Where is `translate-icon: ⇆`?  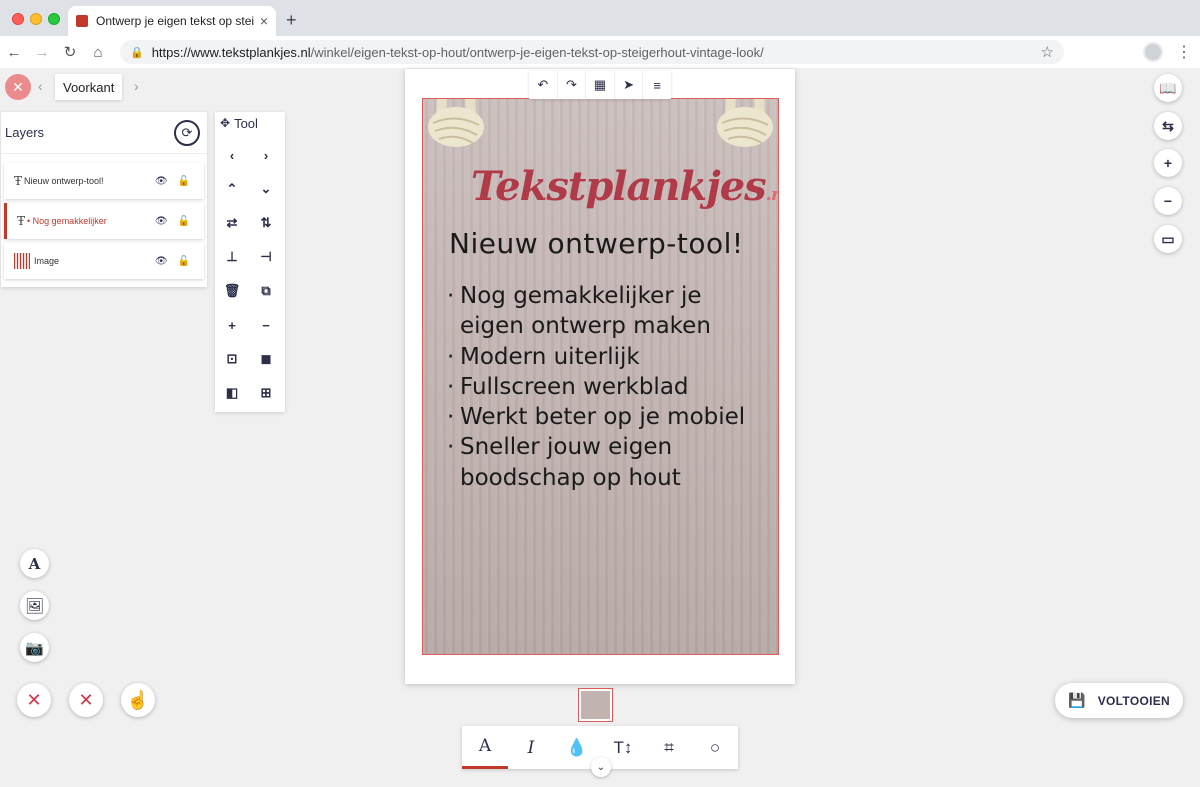
translate-icon: ⇆ is located at coordinates (1168, 126).